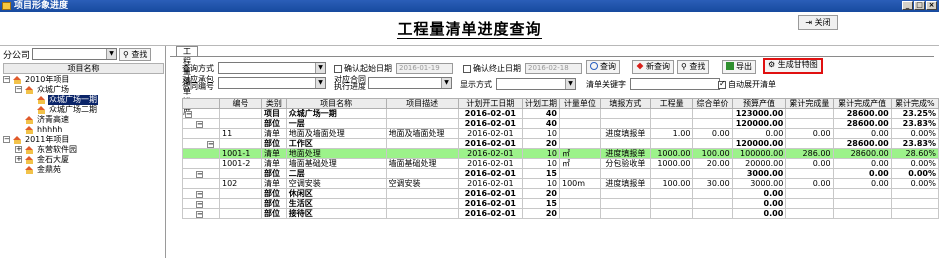 The image size is (939, 258). I want to click on table-row: − 部位 二层 2016-02-01 15 3000.00 0.00 0.00%, so click(560, 173).